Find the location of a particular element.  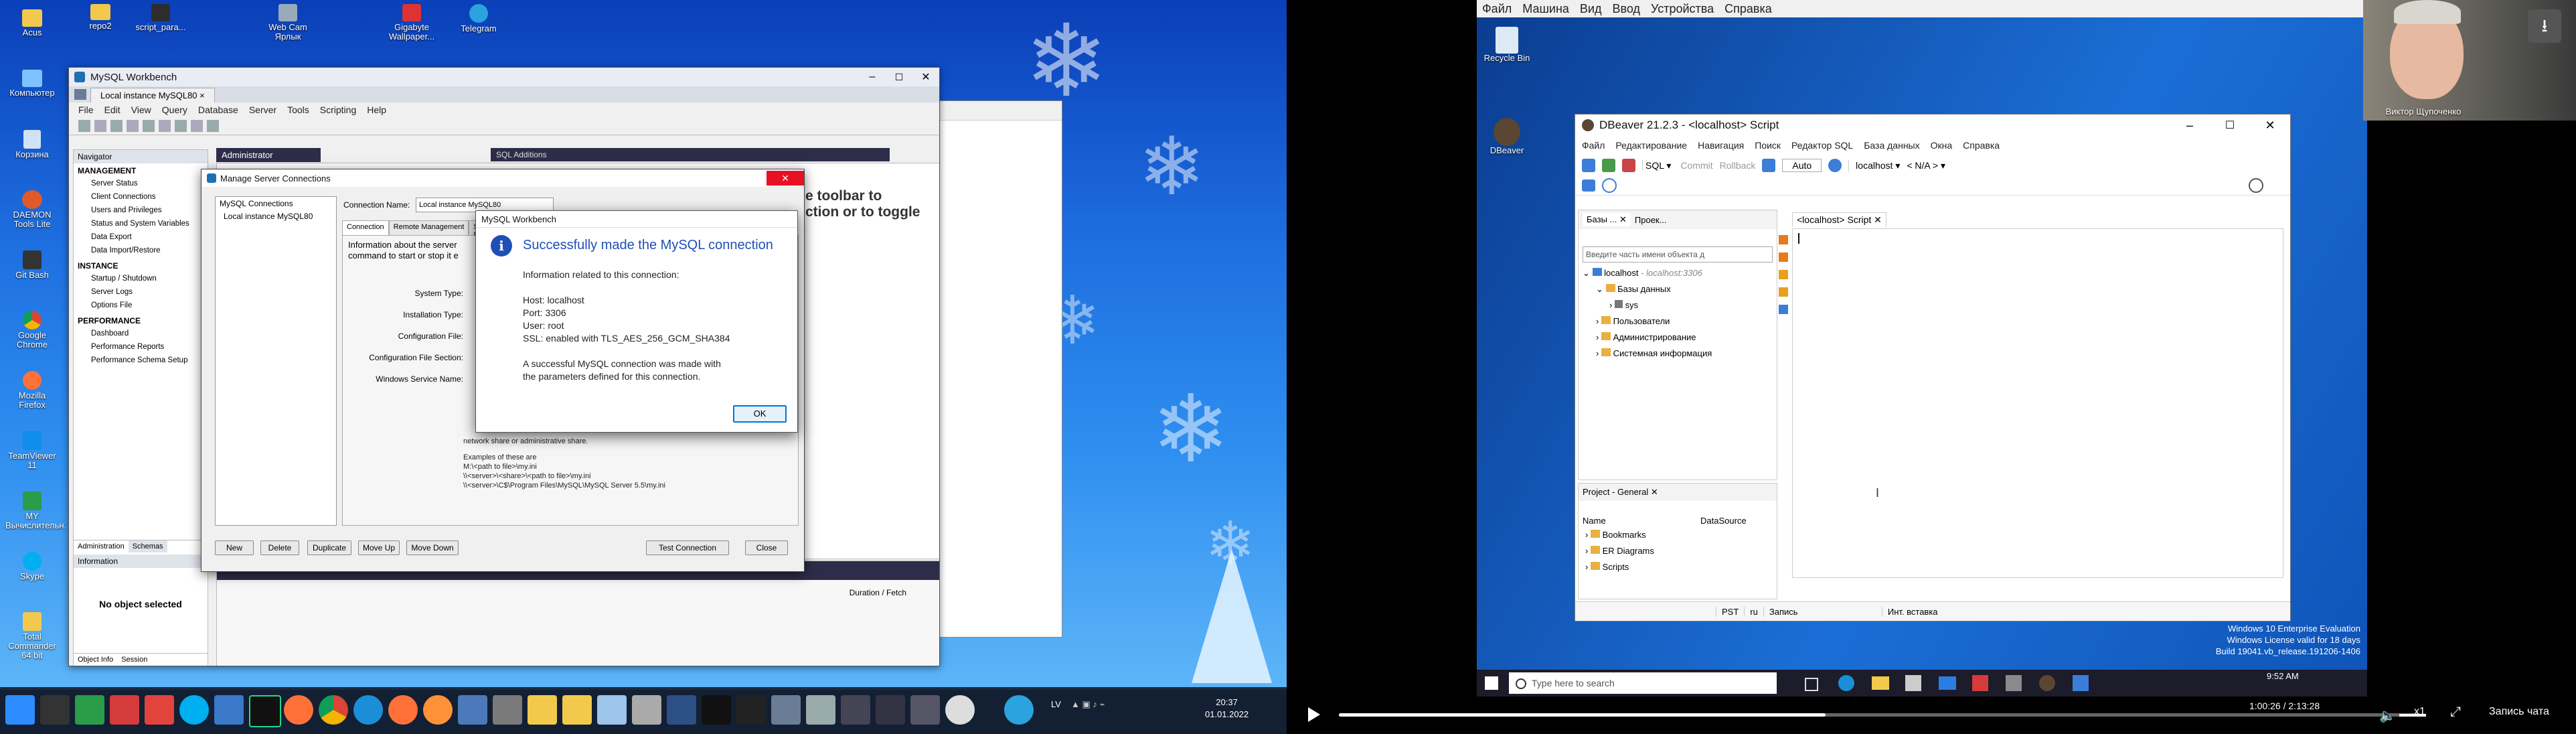

rollback-button: Rollback is located at coordinates (1738, 165).